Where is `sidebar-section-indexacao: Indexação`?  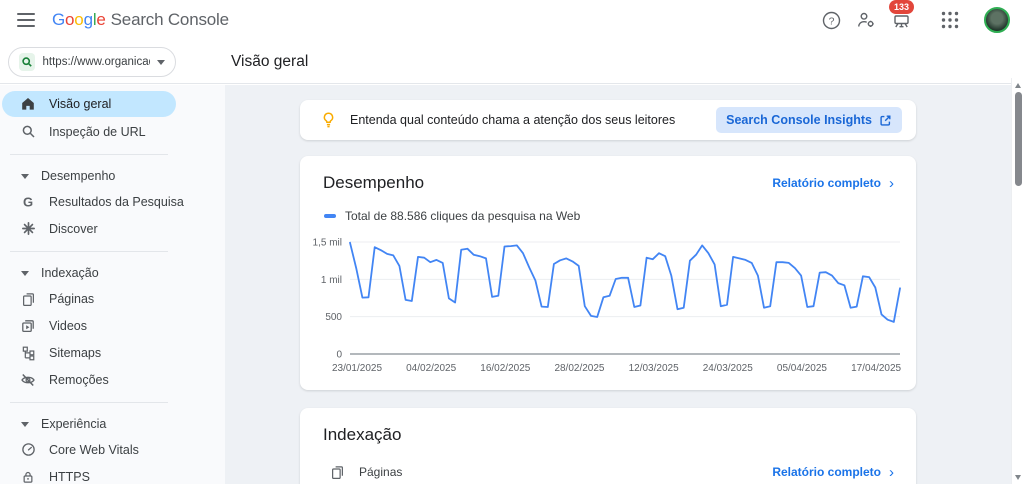 sidebar-section-indexacao: Indexação is located at coordinates (112, 273).